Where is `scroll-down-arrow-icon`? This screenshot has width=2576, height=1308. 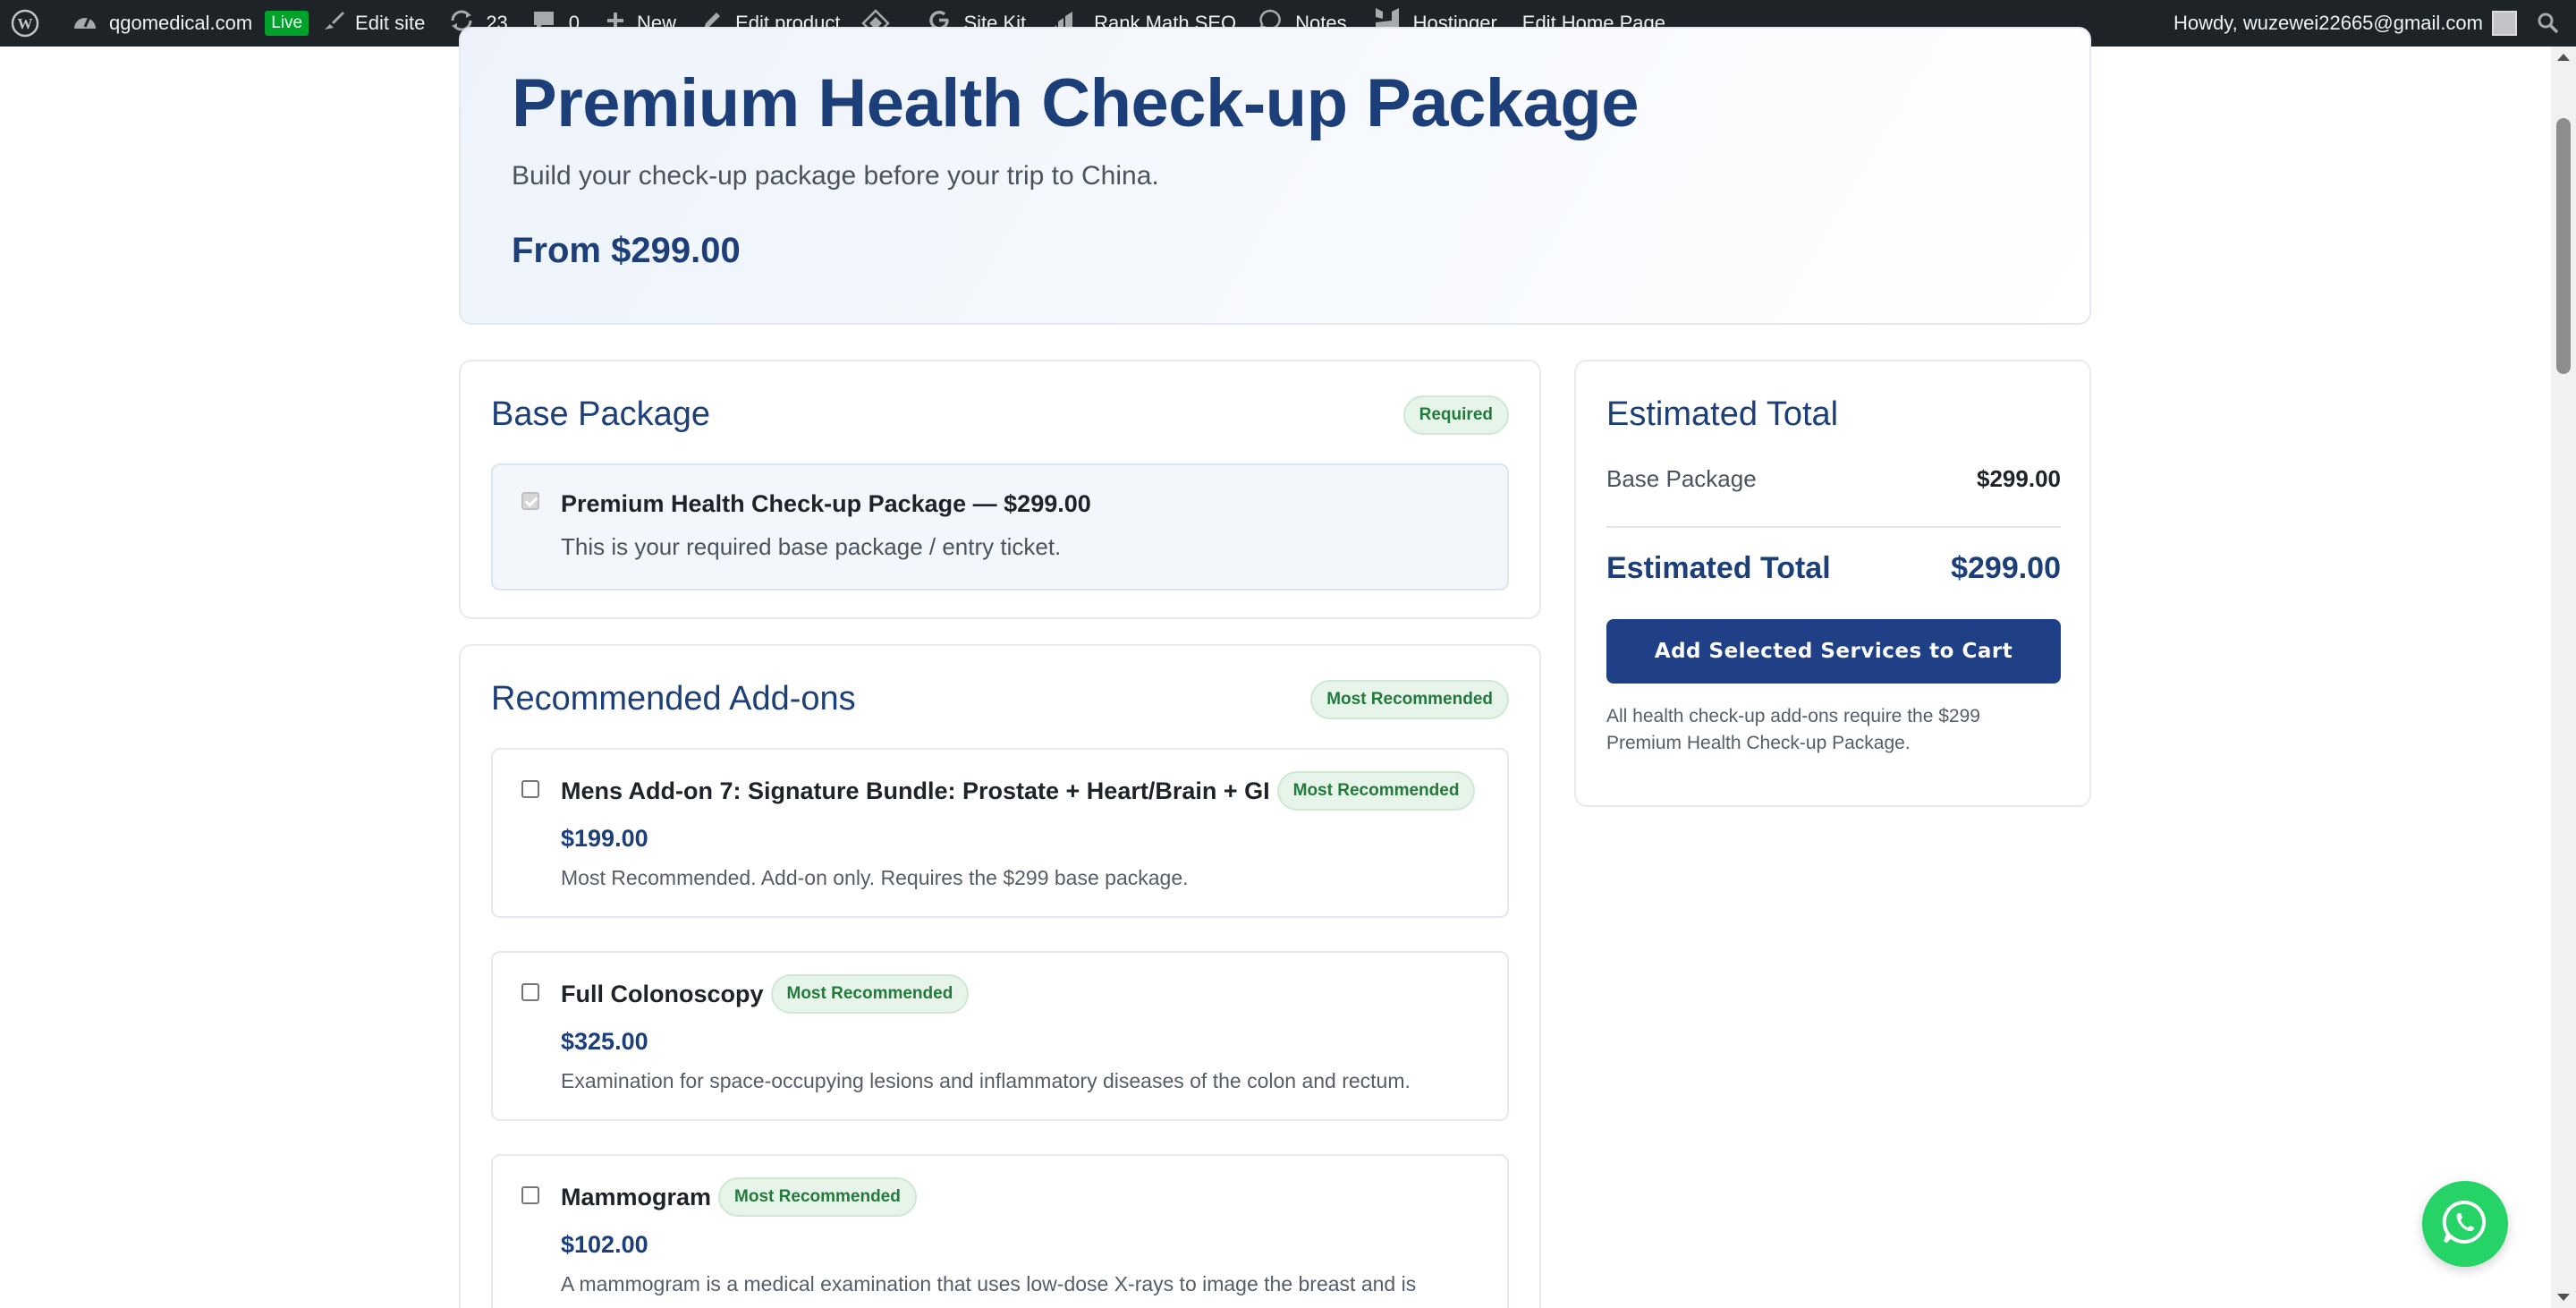
scroll-down-arrow-icon is located at coordinates (2563, 1297).